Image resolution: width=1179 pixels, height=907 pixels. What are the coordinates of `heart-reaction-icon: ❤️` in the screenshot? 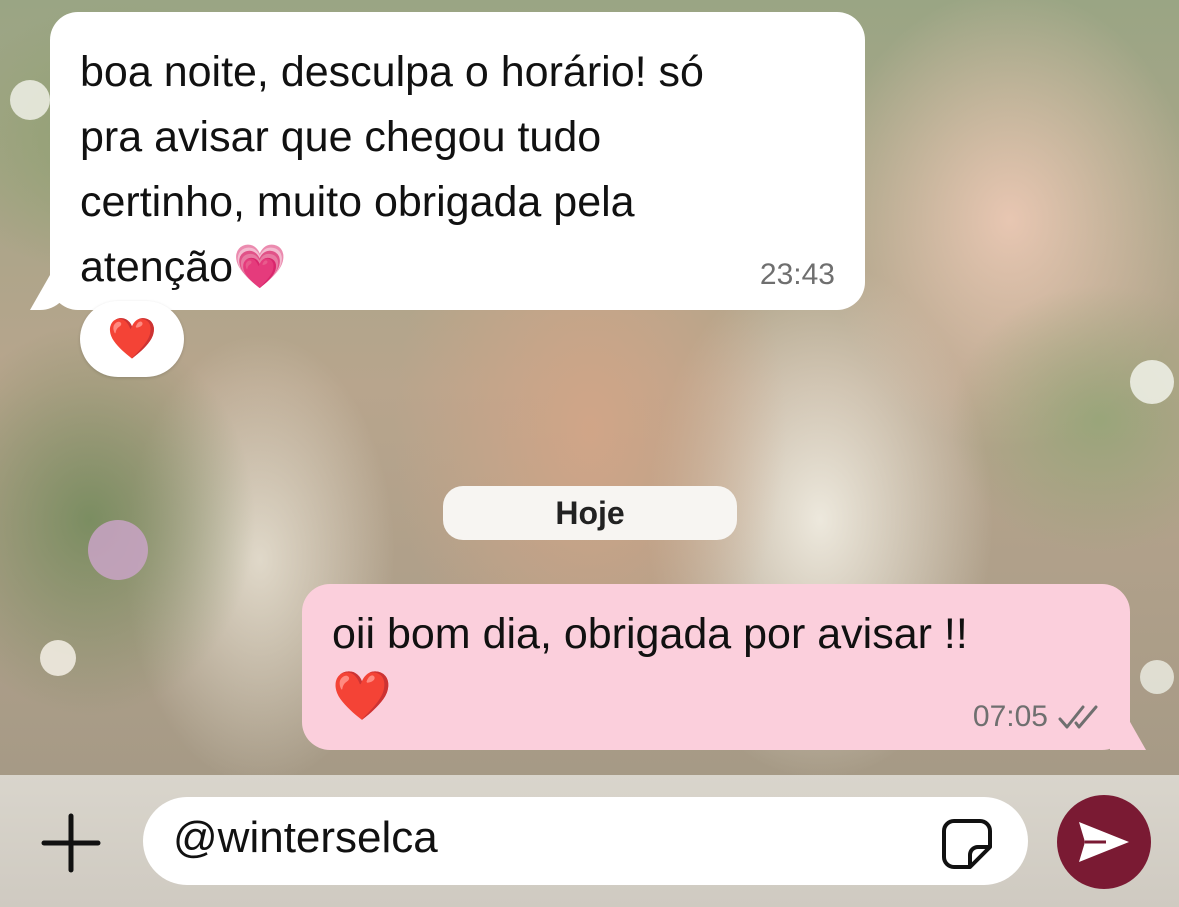 It's located at (132, 339).